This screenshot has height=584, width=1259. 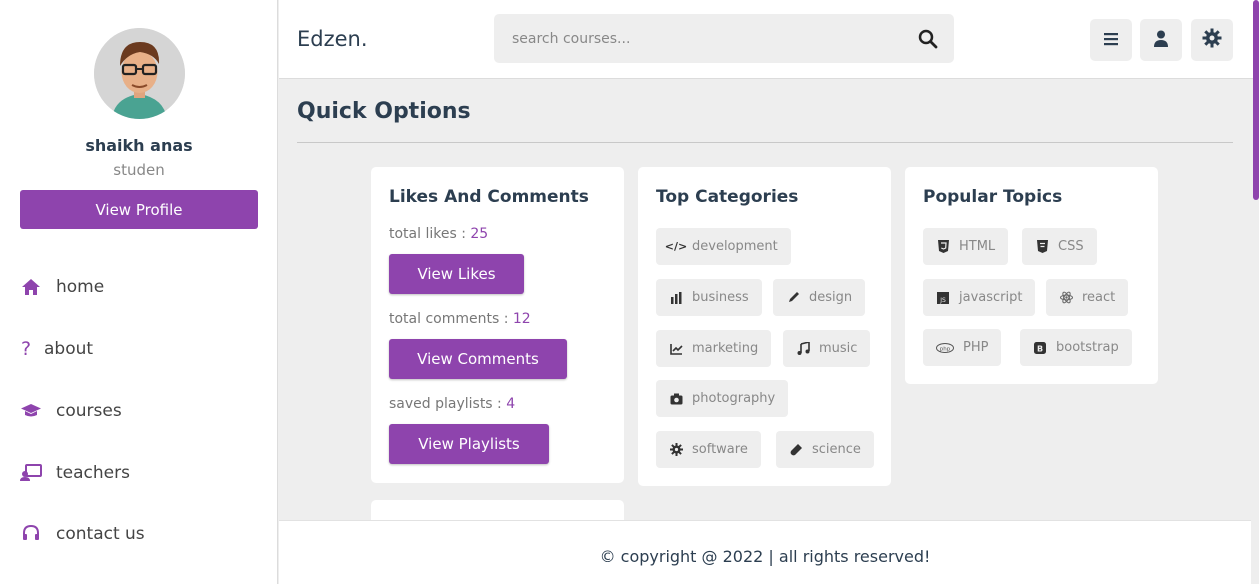 I want to click on logo: Edzen., so click(x=332, y=39).